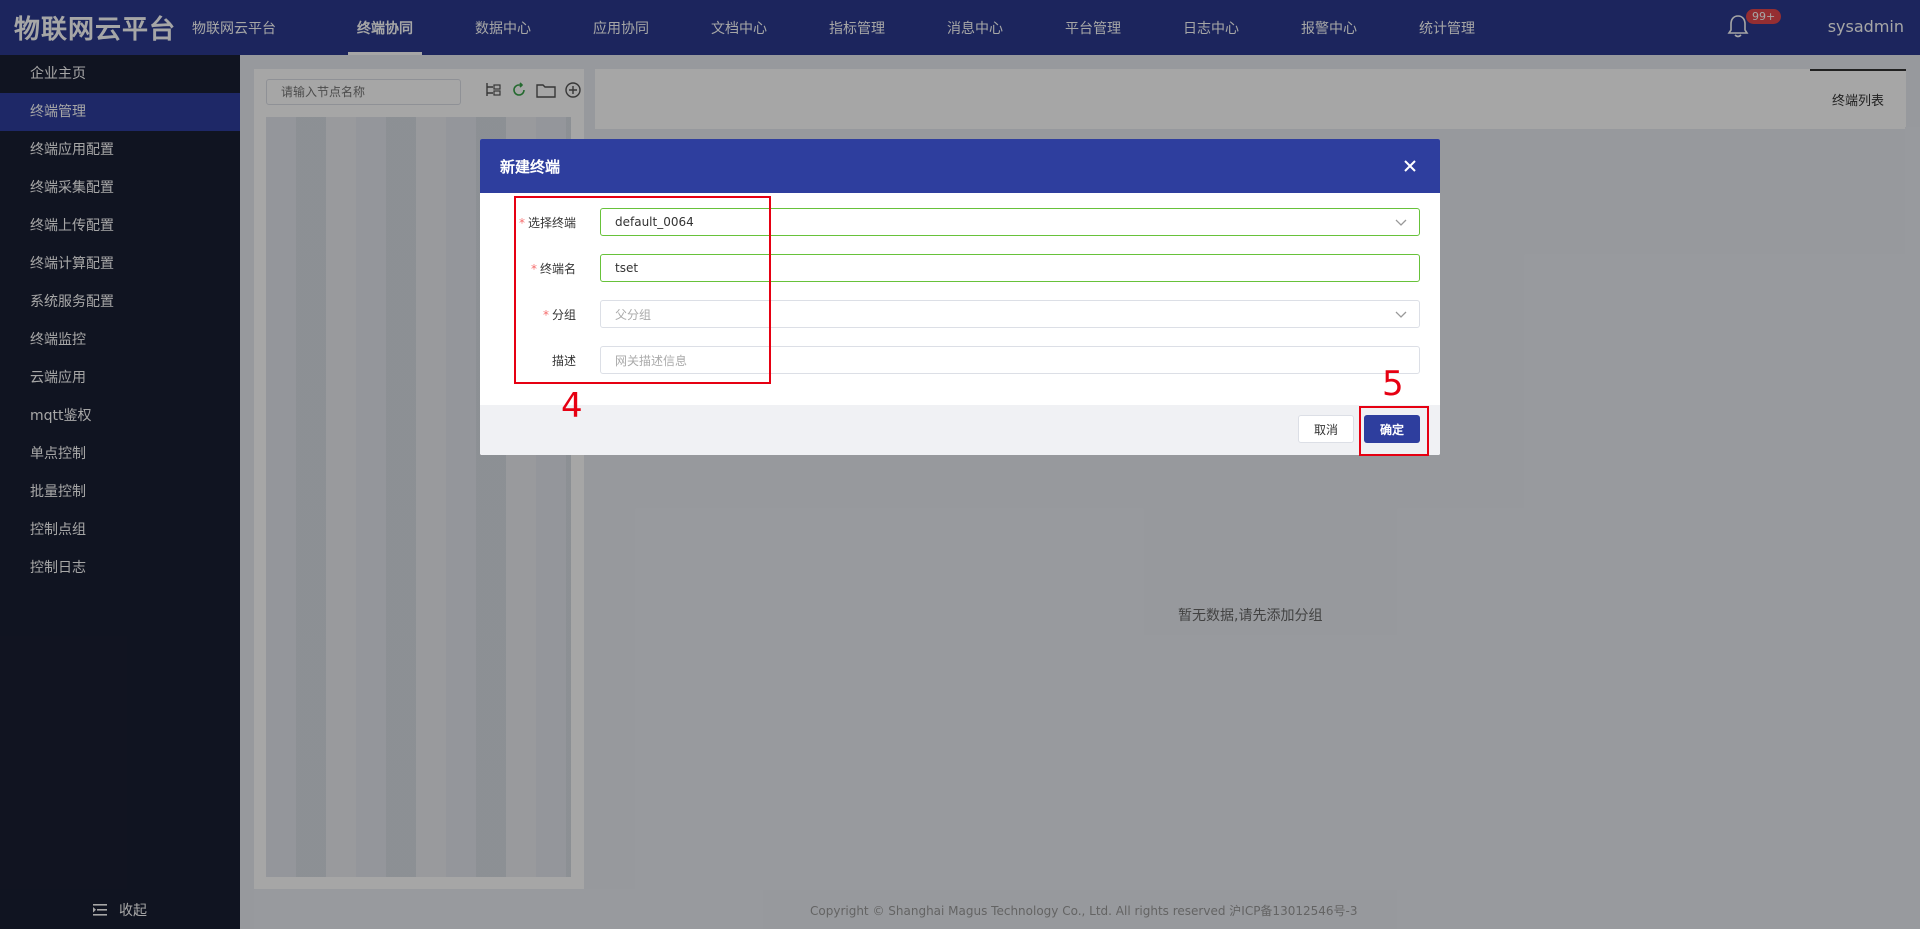 The height and width of the screenshot is (929, 1920). I want to click on dialog-header: 新建终端, so click(960, 166).